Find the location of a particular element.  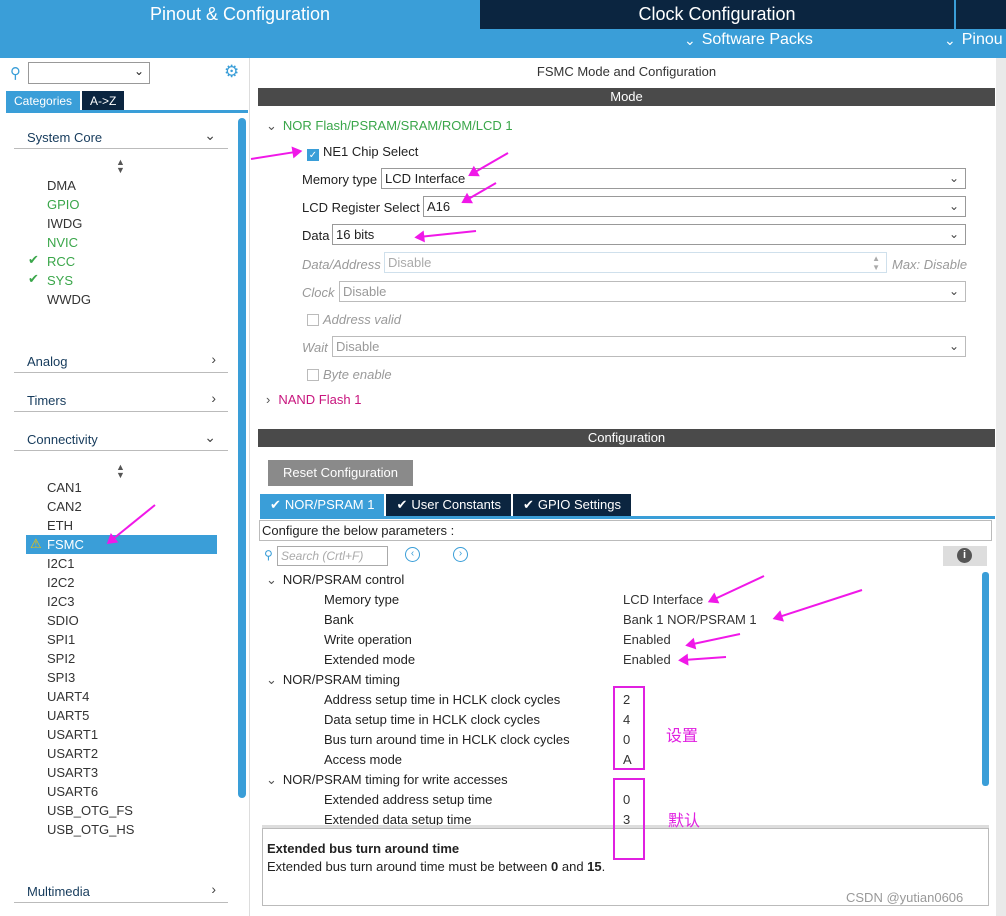

config-tabs-underline is located at coordinates (627, 517).